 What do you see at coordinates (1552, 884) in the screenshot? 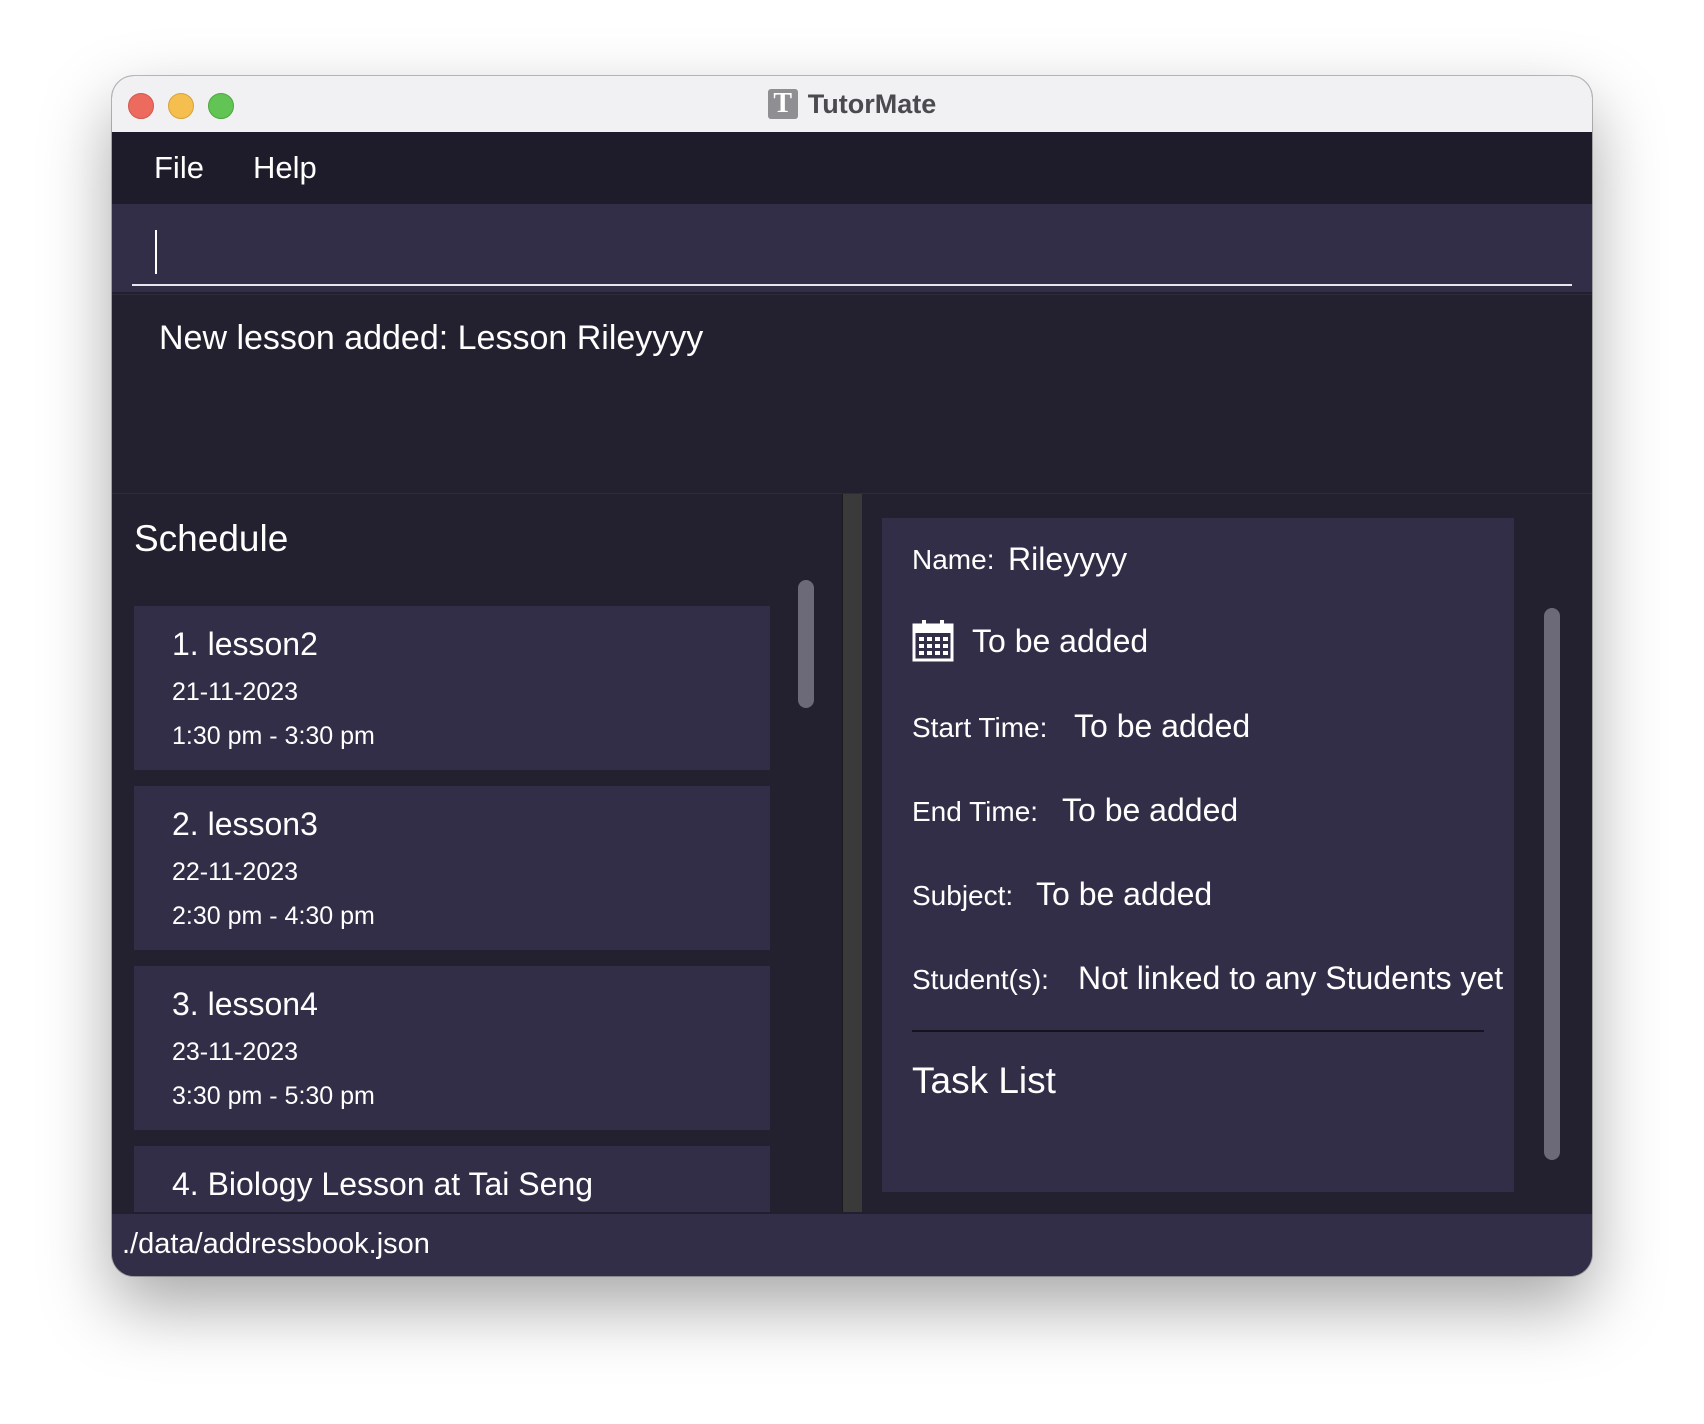
I see `details-scrollbar` at bounding box center [1552, 884].